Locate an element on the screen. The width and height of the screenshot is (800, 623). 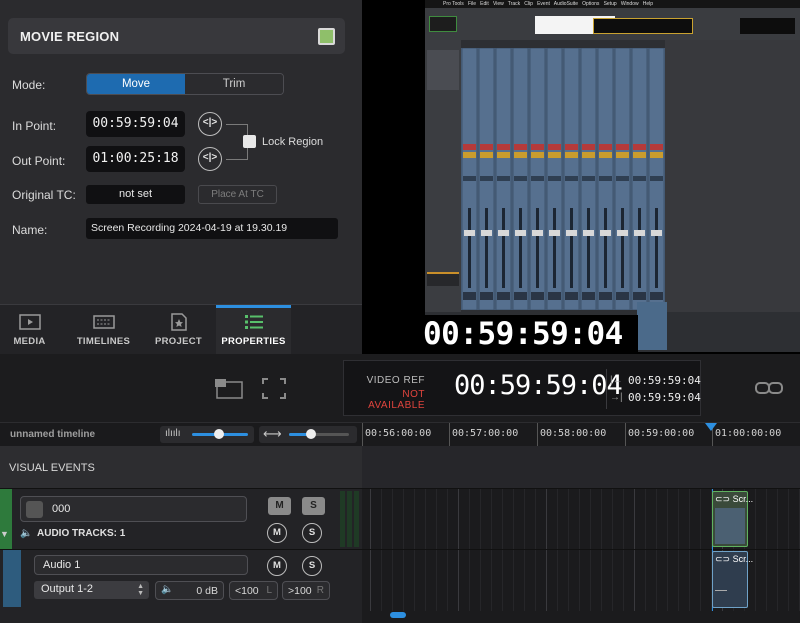
video-track-name: 000 is located at coordinates (61, 509).